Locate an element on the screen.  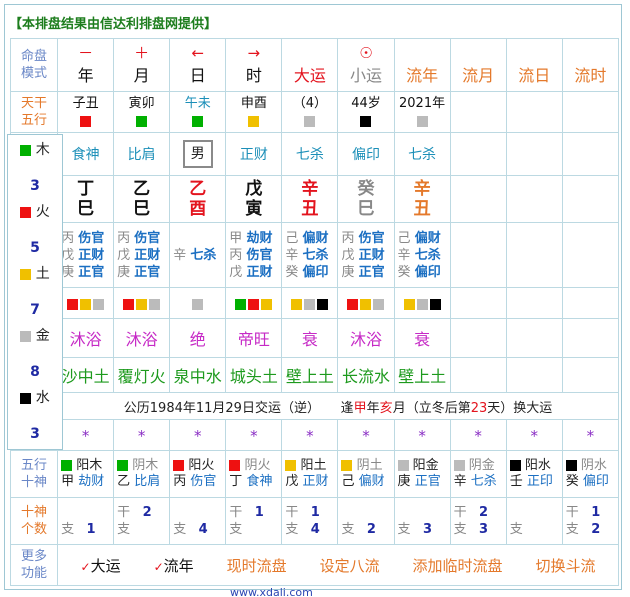
star-cell-6: * is located at coordinates (422, 435).